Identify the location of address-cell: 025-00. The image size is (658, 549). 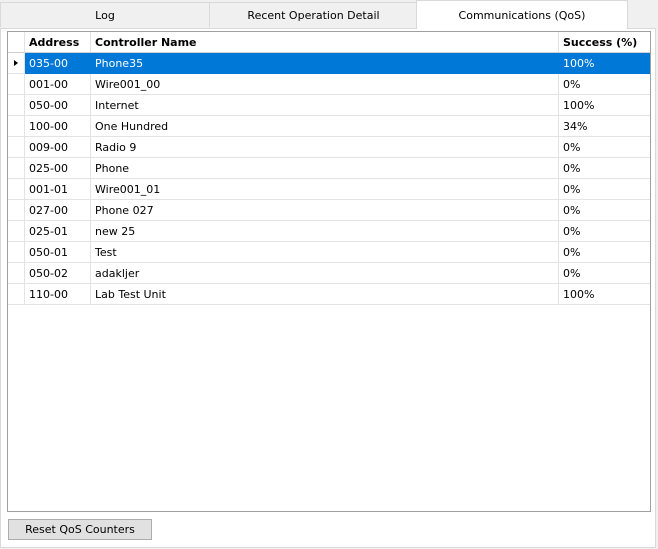
(58, 168).